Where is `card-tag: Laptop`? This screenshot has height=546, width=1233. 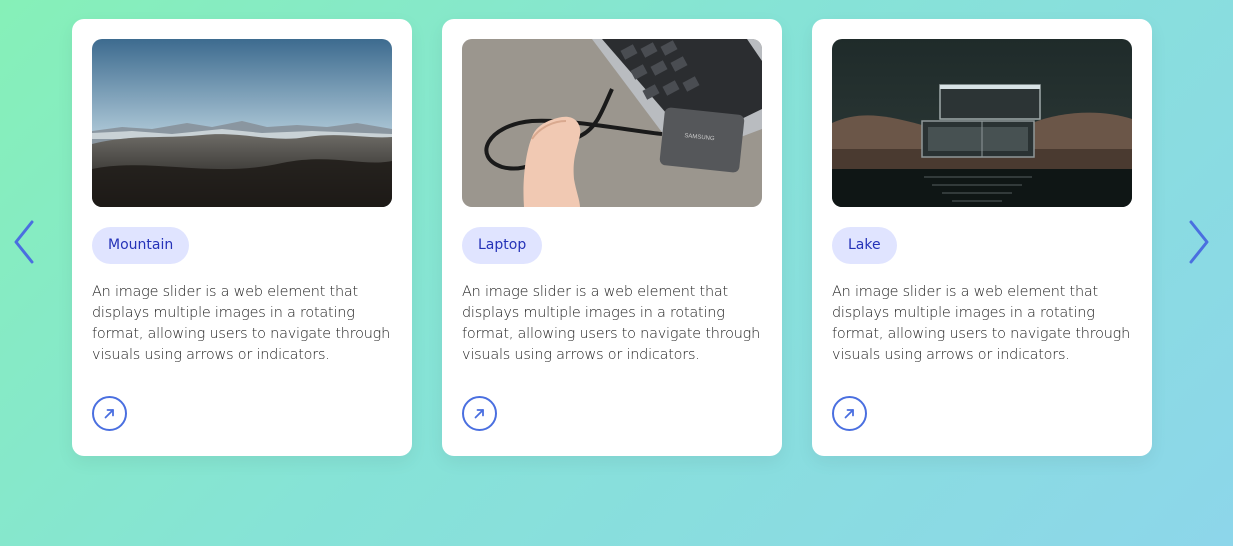
card-tag: Laptop is located at coordinates (502, 245).